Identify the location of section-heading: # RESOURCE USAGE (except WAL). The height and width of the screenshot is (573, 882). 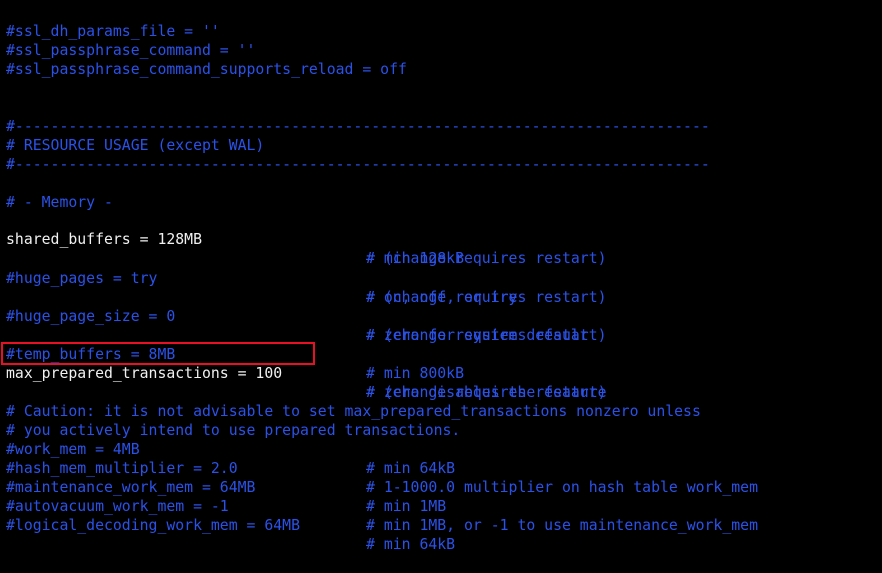
(135, 135).